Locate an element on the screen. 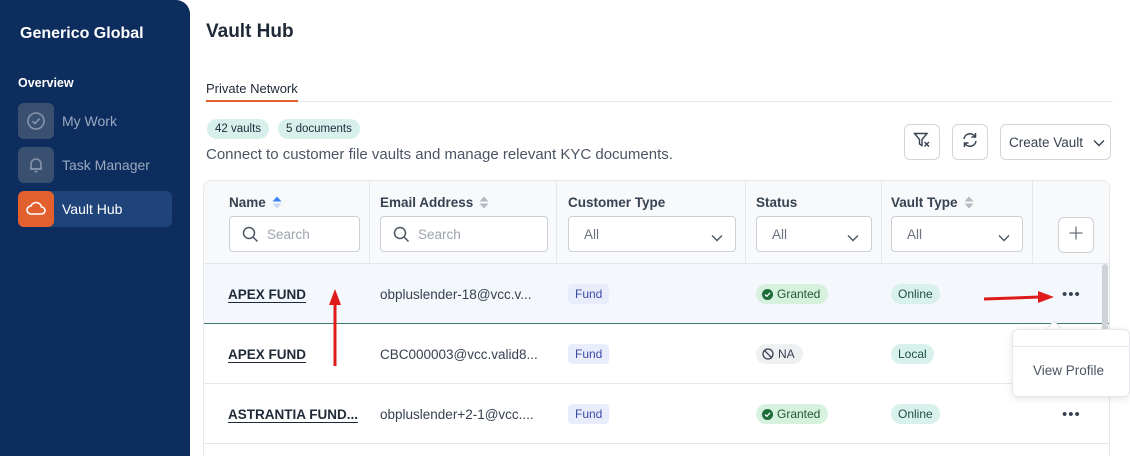 The height and width of the screenshot is (456, 1130). create-vault-label: Create Vault is located at coordinates (1046, 142).